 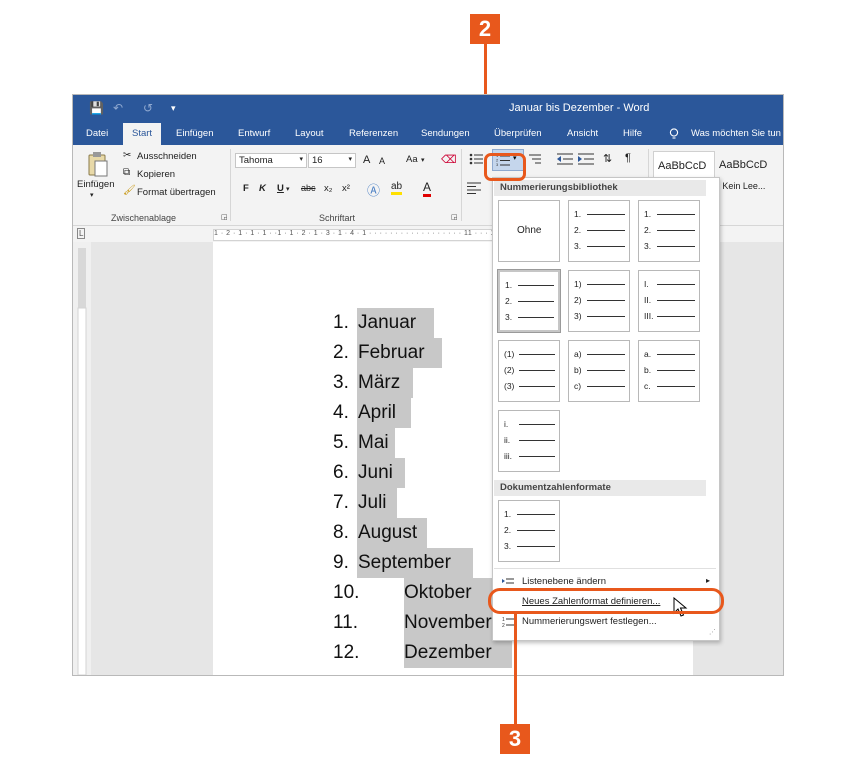 I want to click on list-number: 9., so click(x=341, y=562).